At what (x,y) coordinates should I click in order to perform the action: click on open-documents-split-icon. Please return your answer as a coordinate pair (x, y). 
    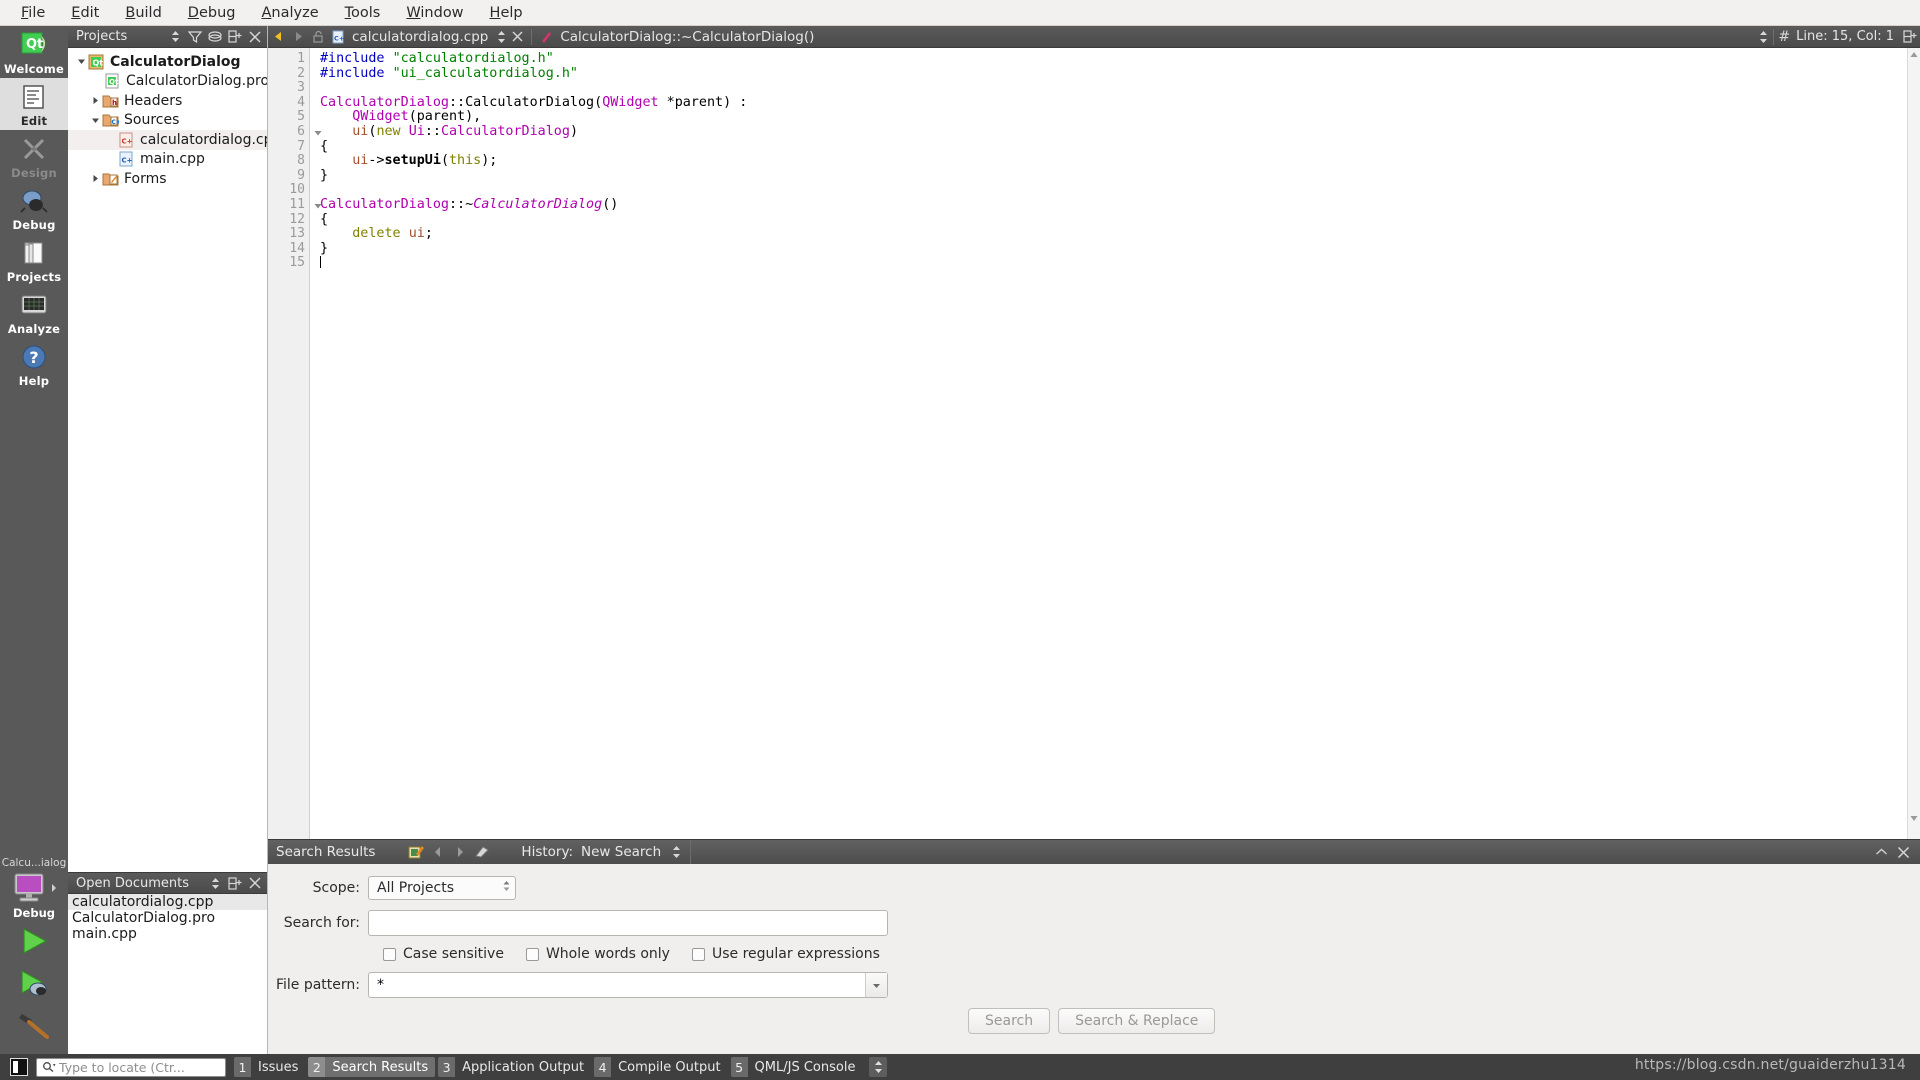
    Looking at the image, I should click on (235, 883).